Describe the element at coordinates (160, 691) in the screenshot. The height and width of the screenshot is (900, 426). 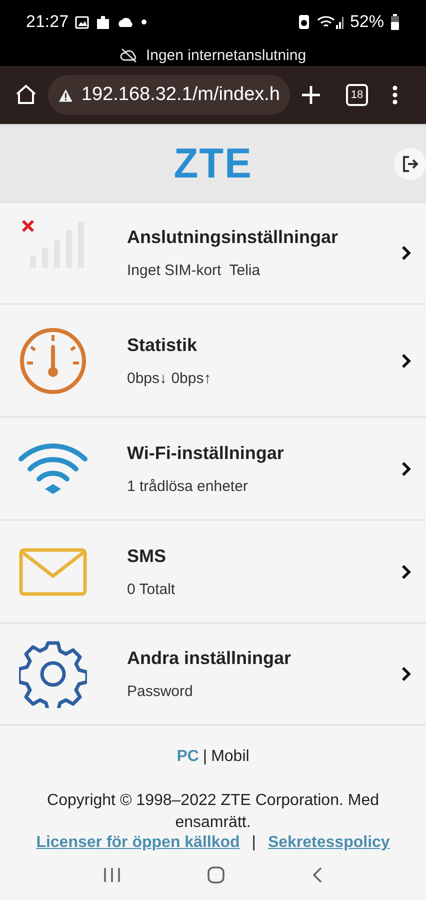
I see `menu-subtitle: Password` at that location.